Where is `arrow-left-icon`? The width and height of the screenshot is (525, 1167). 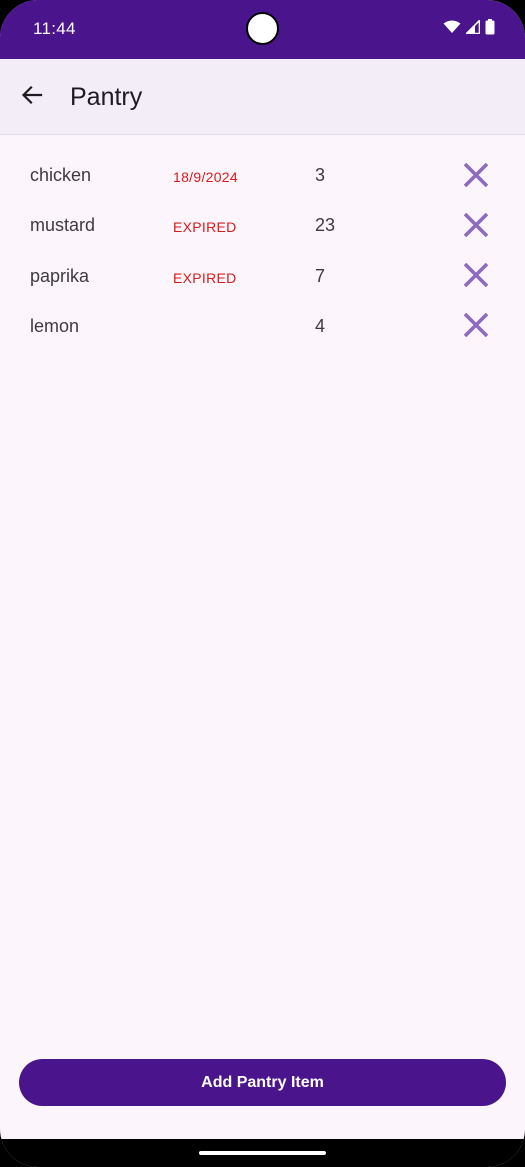 arrow-left-icon is located at coordinates (32, 97).